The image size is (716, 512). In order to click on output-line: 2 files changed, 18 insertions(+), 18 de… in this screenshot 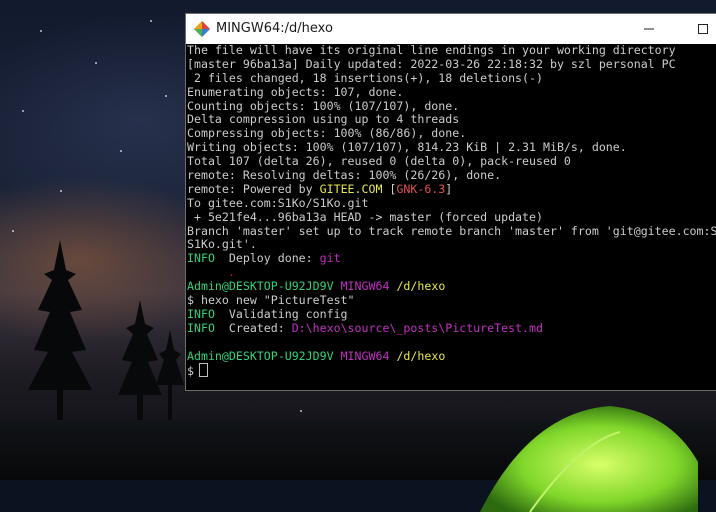, I will do `click(365, 78)`.